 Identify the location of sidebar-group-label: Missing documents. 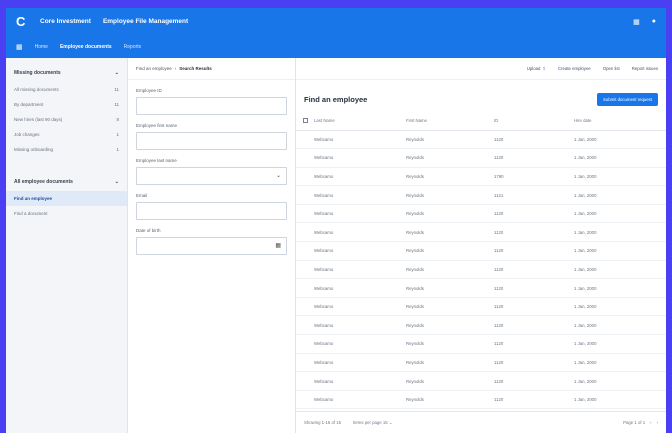
(37, 73).